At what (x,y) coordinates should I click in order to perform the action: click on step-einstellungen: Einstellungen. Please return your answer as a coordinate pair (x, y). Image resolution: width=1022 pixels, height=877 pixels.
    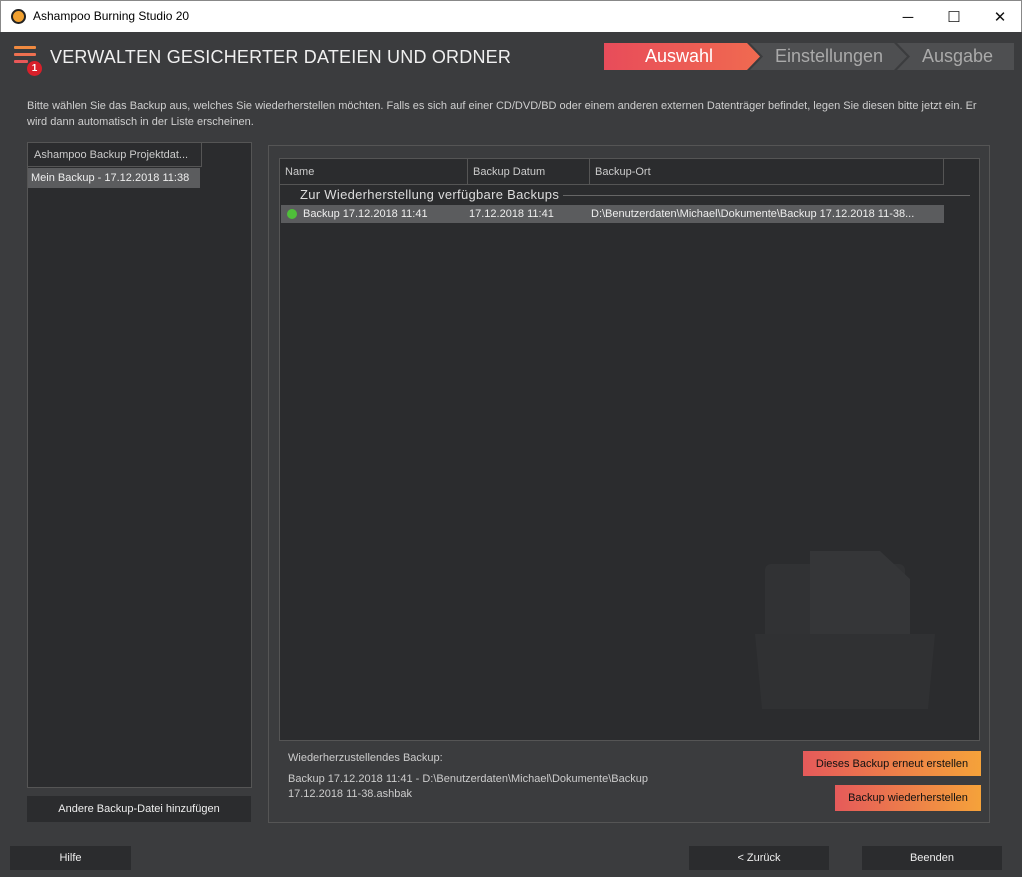
    Looking at the image, I should click on (829, 56).